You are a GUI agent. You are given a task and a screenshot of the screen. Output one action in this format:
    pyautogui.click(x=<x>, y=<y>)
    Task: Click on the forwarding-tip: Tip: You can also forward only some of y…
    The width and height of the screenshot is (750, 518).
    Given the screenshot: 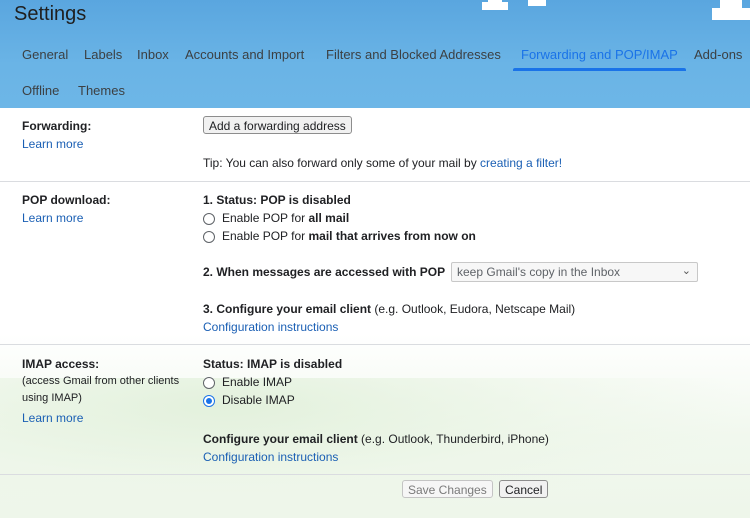 What is the action you would take?
    pyautogui.click(x=382, y=163)
    